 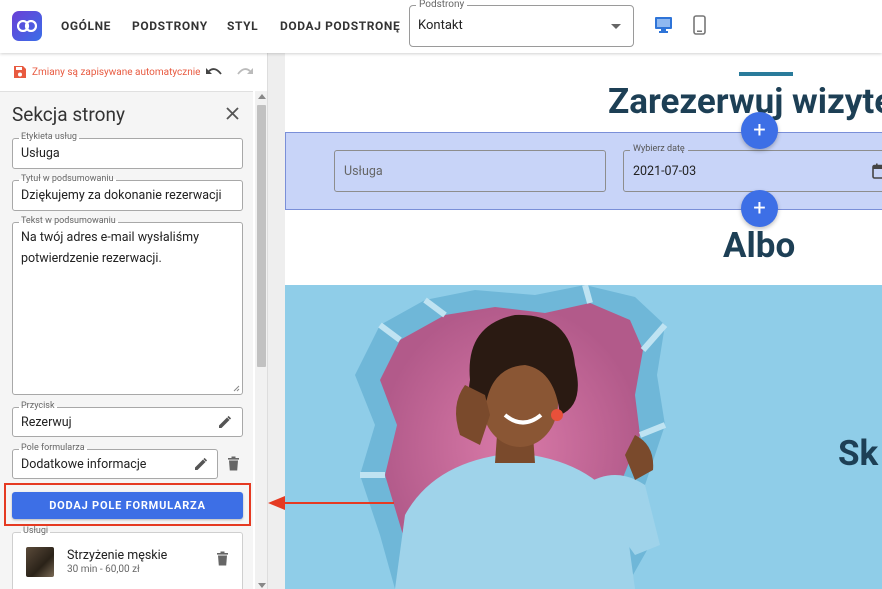 What do you see at coordinates (214, 72) in the screenshot?
I see `undo-icon` at bounding box center [214, 72].